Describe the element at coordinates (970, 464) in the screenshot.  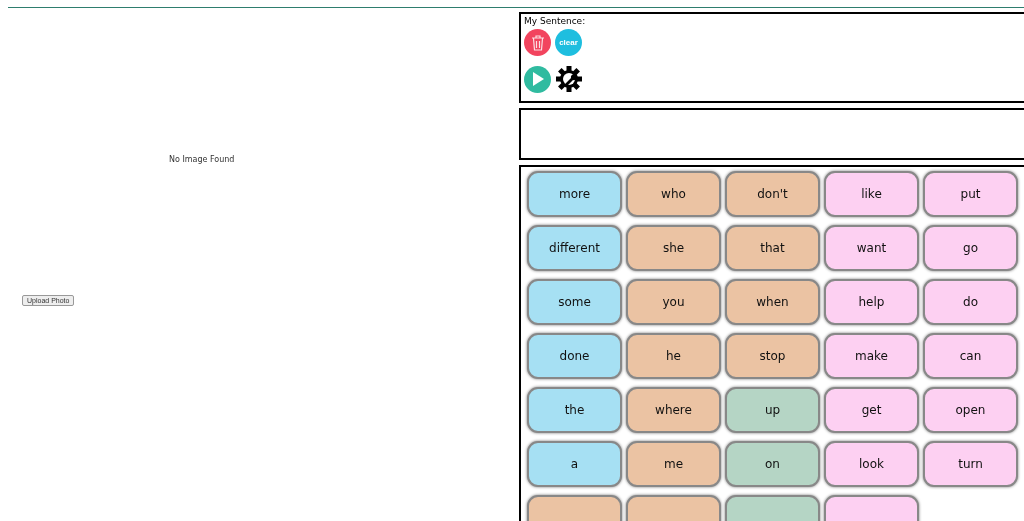
I see `word-tile: turn` at that location.